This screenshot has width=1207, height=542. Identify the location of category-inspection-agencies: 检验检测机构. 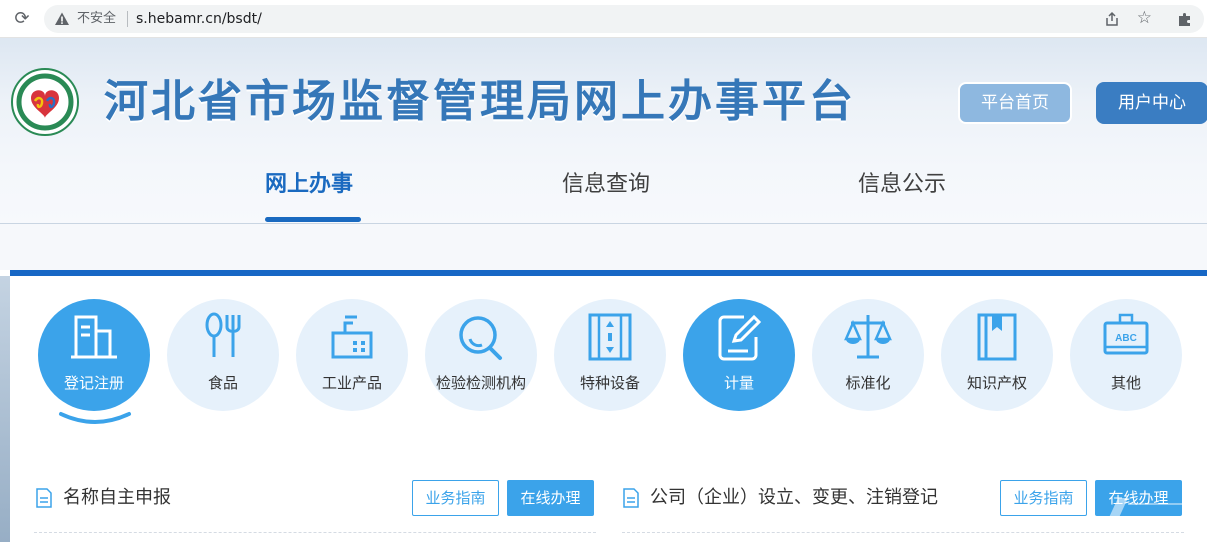
(481, 355).